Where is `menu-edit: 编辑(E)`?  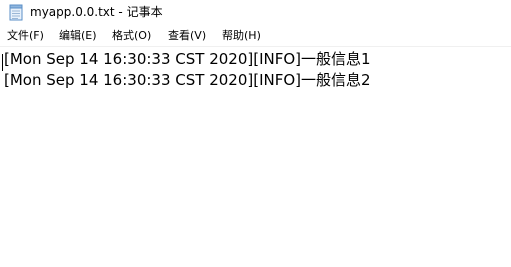
menu-edit: 编辑(E) is located at coordinates (78, 36).